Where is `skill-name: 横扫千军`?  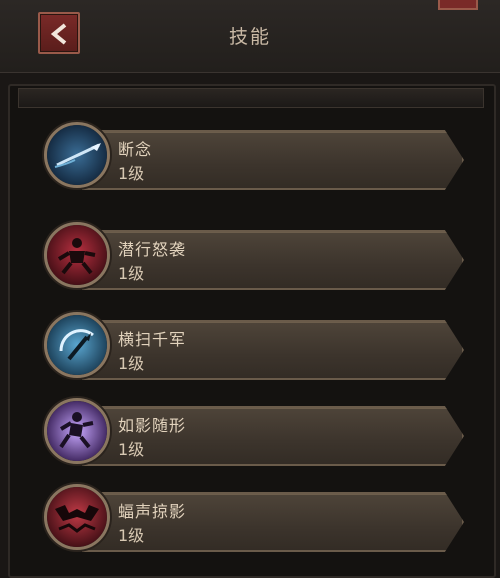
skill-name: 横扫千军 is located at coordinates (152, 339).